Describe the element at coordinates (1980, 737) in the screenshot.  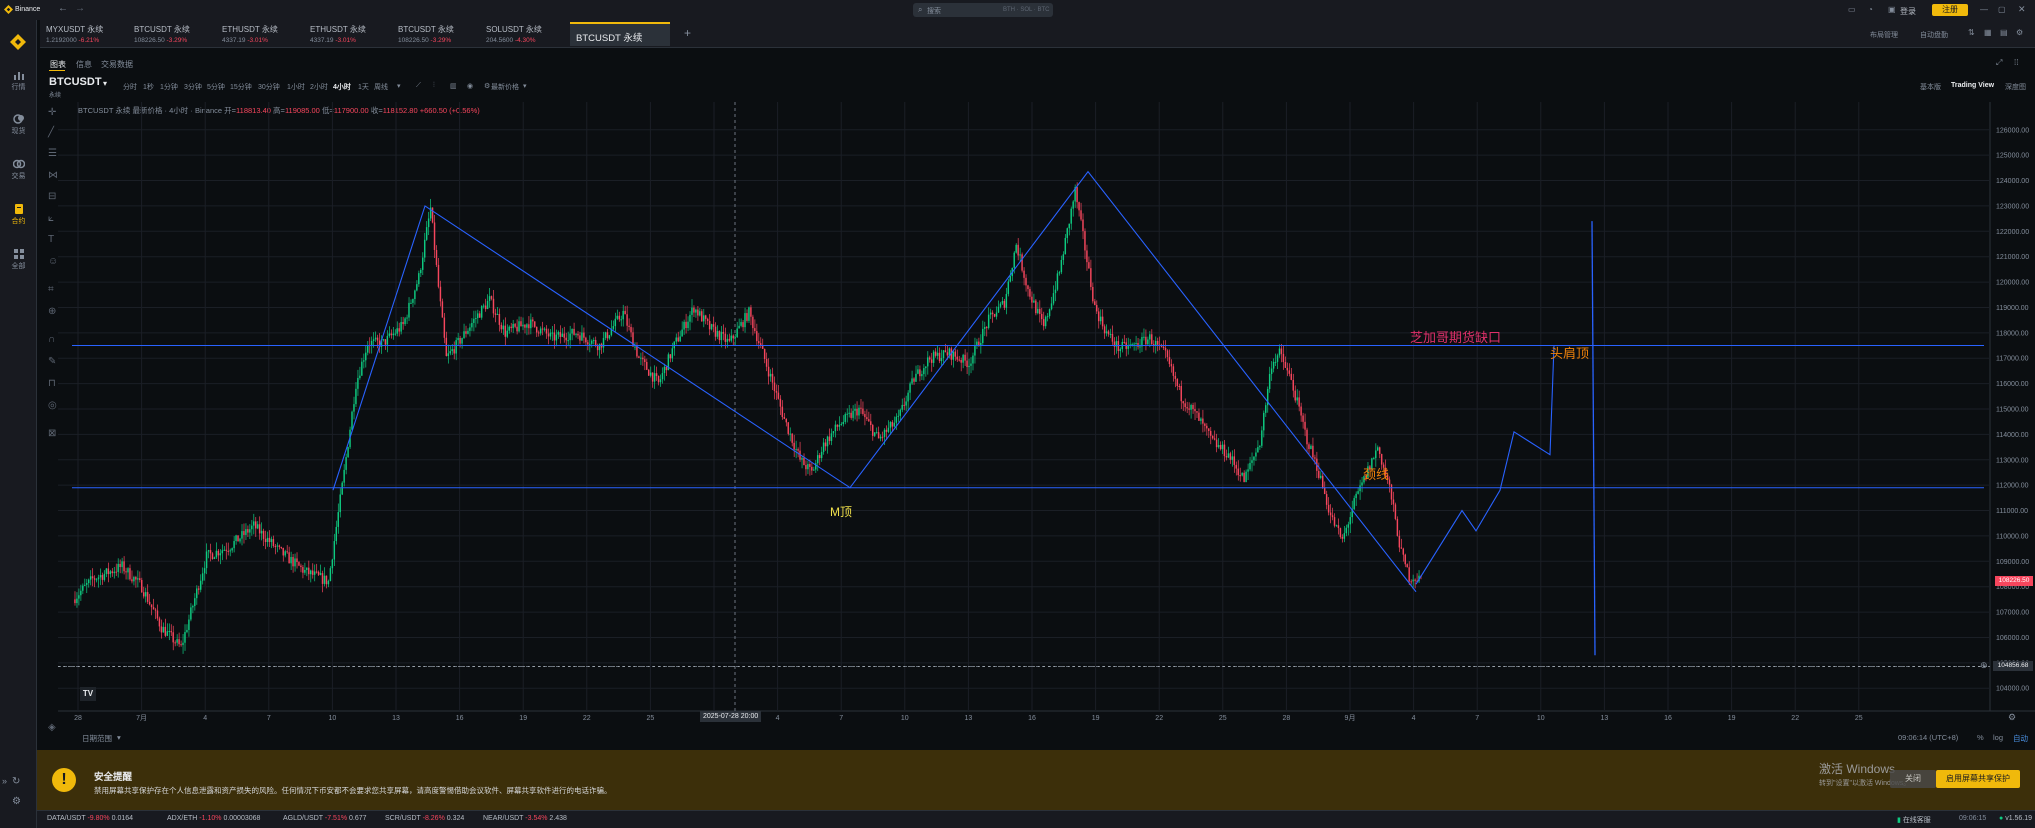
I see `percent-toggle: %` at that location.